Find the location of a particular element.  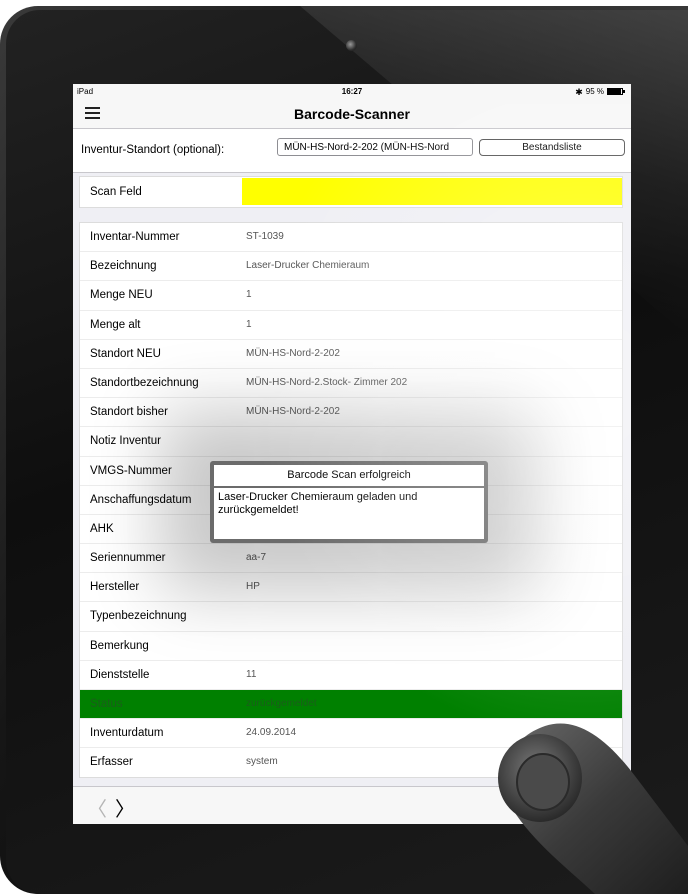

dialog-title: Barcode Scan erfolgreich is located at coordinates (349, 475).